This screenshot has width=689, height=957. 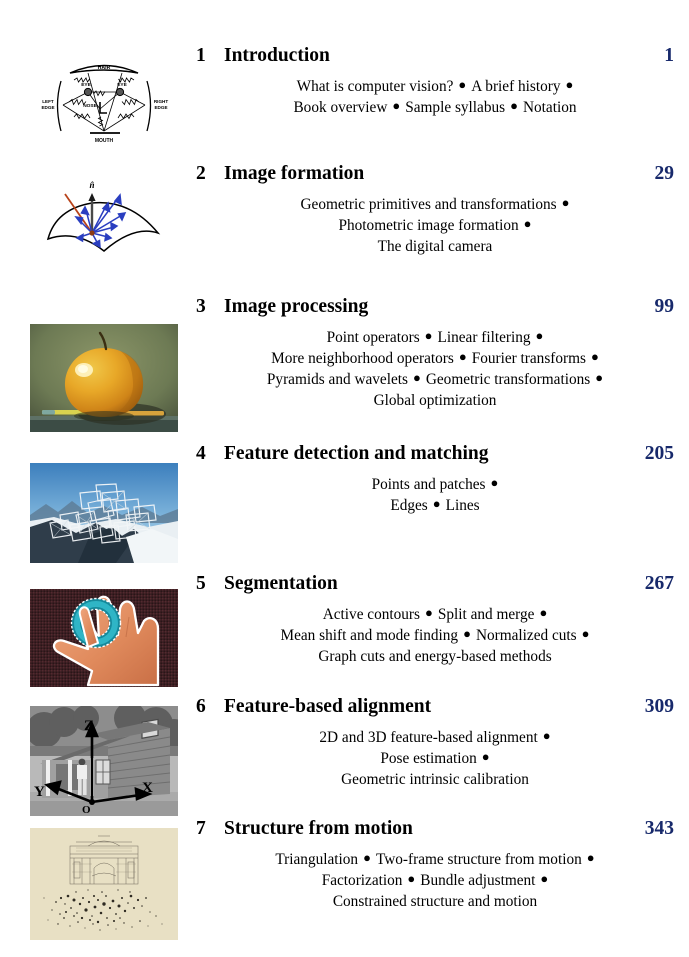 What do you see at coordinates (438, 584) in the screenshot?
I see `chapter-heading-5: 5 Segmentation 267` at bounding box center [438, 584].